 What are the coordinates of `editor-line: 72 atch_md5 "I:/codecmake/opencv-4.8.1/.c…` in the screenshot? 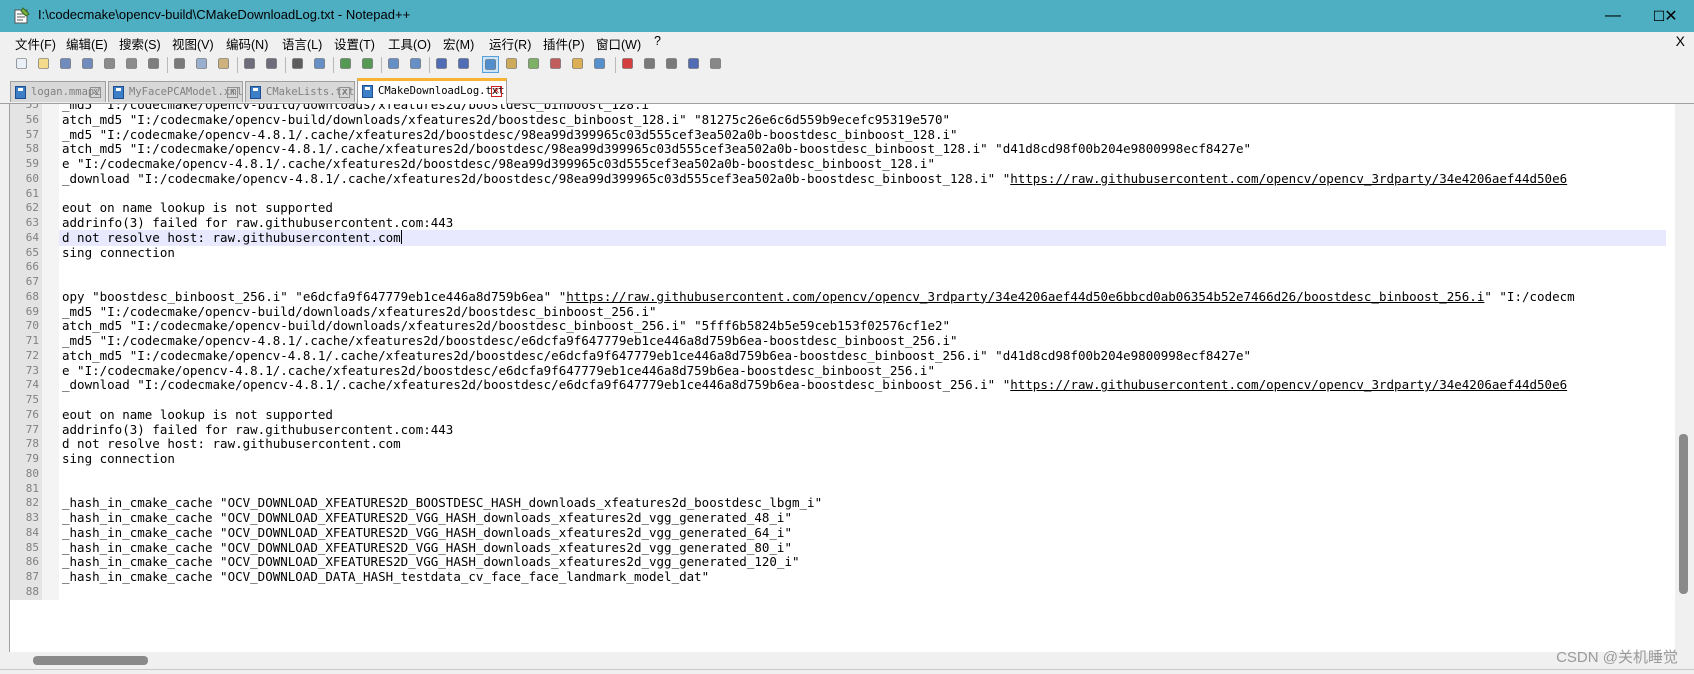 It's located at (838, 355).